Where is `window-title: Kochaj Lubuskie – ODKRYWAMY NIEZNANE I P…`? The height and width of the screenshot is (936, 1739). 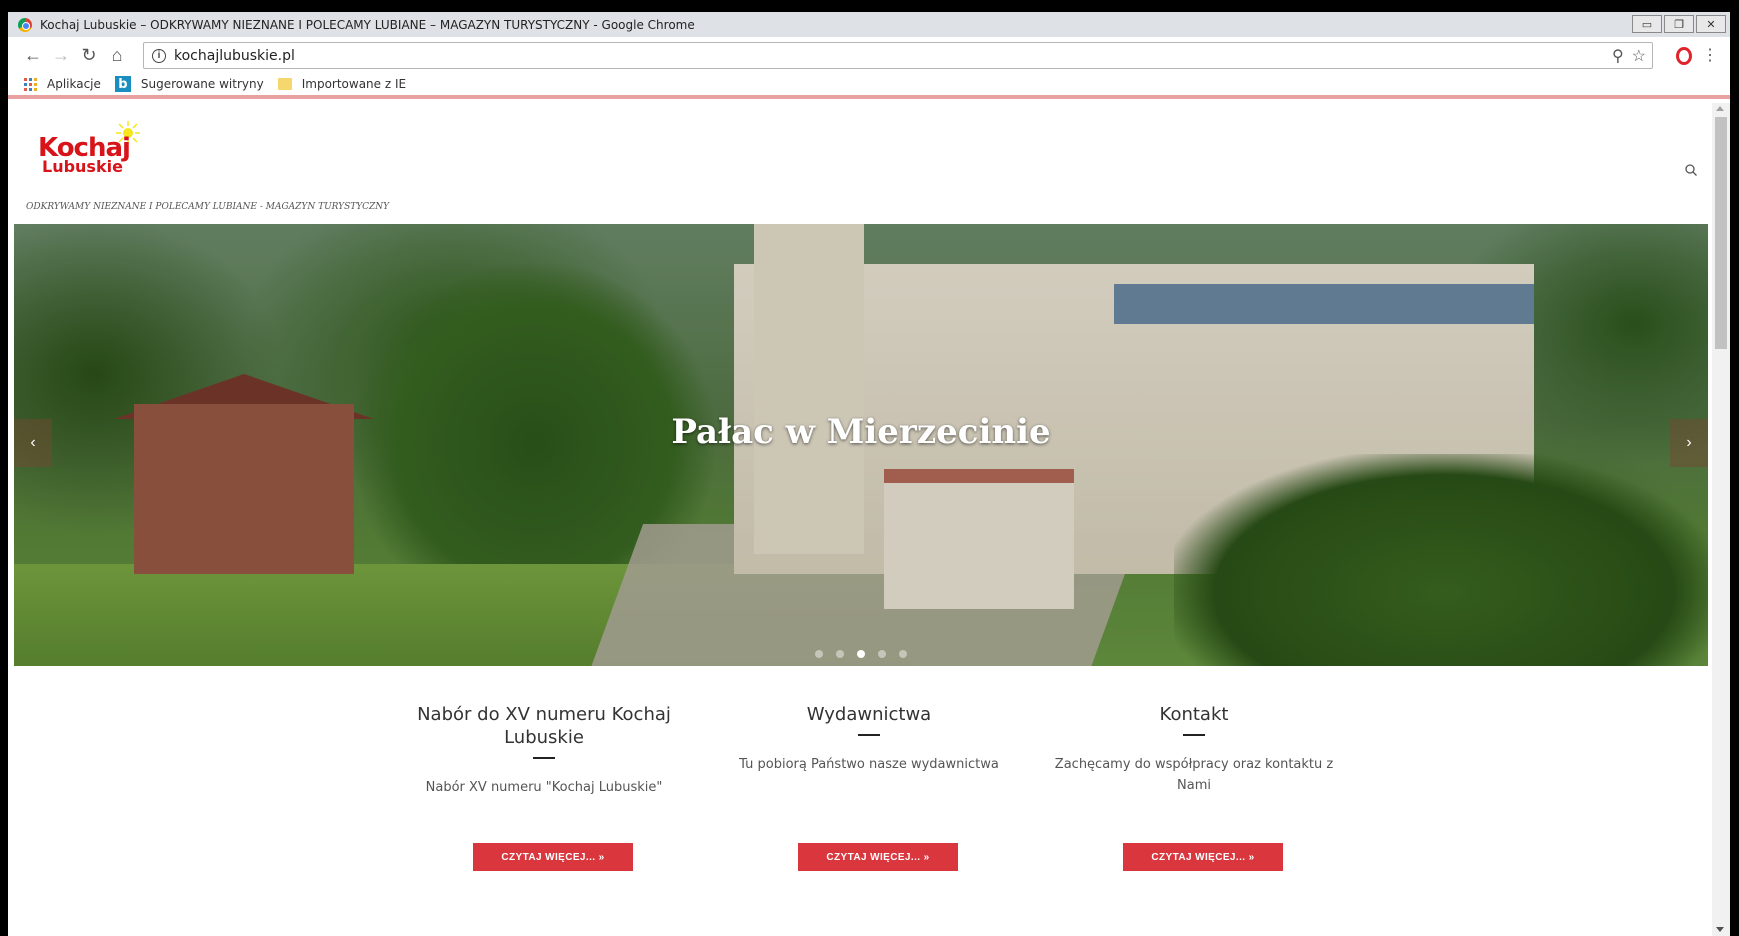 window-title: Kochaj Lubuskie – ODKRYWAMY NIEZNANE I P… is located at coordinates (367, 24).